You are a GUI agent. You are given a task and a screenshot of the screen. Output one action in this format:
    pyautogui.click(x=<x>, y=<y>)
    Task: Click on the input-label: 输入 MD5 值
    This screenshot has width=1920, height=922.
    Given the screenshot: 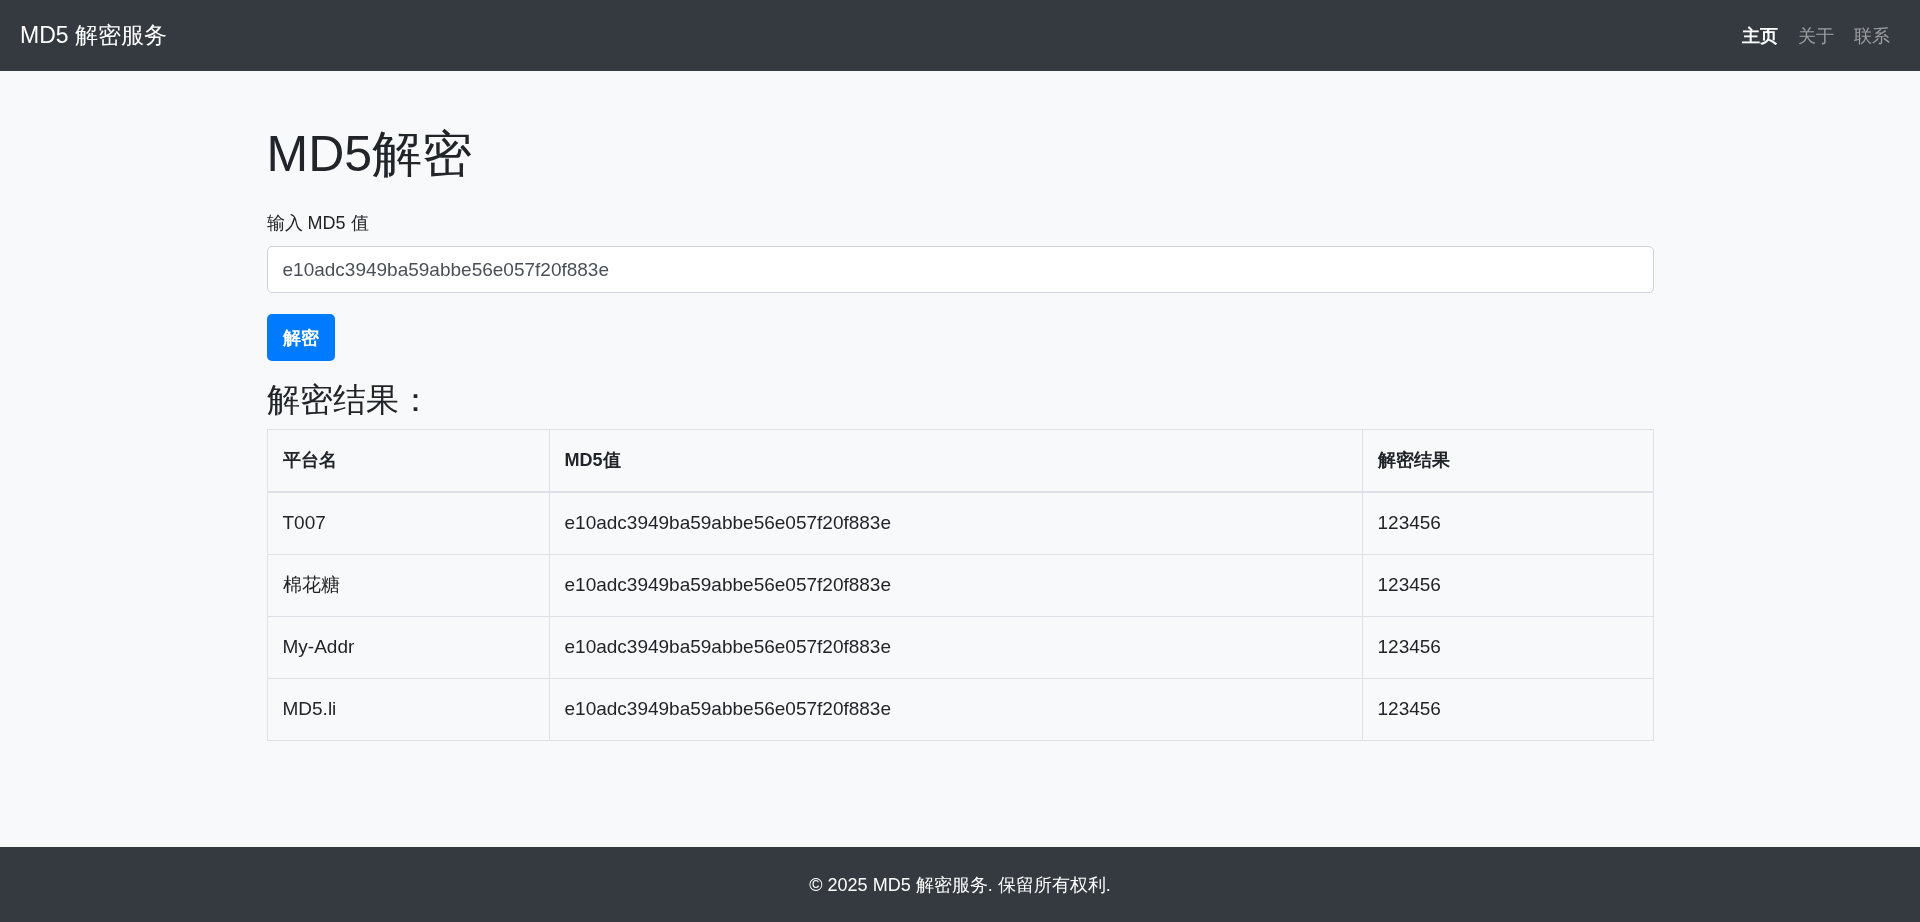 What is the action you would take?
    pyautogui.click(x=318, y=223)
    